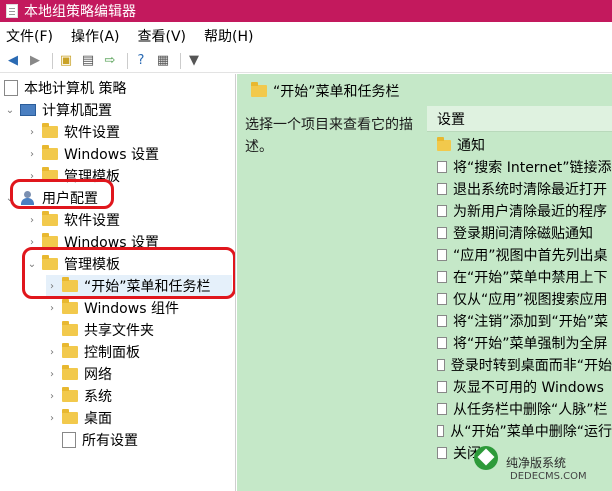 Image resolution: width=612 pixels, height=491 pixels. What do you see at coordinates (530, 190) in the screenshot?
I see `list-item-label: 退出系统时清除最近打开` at bounding box center [530, 190].